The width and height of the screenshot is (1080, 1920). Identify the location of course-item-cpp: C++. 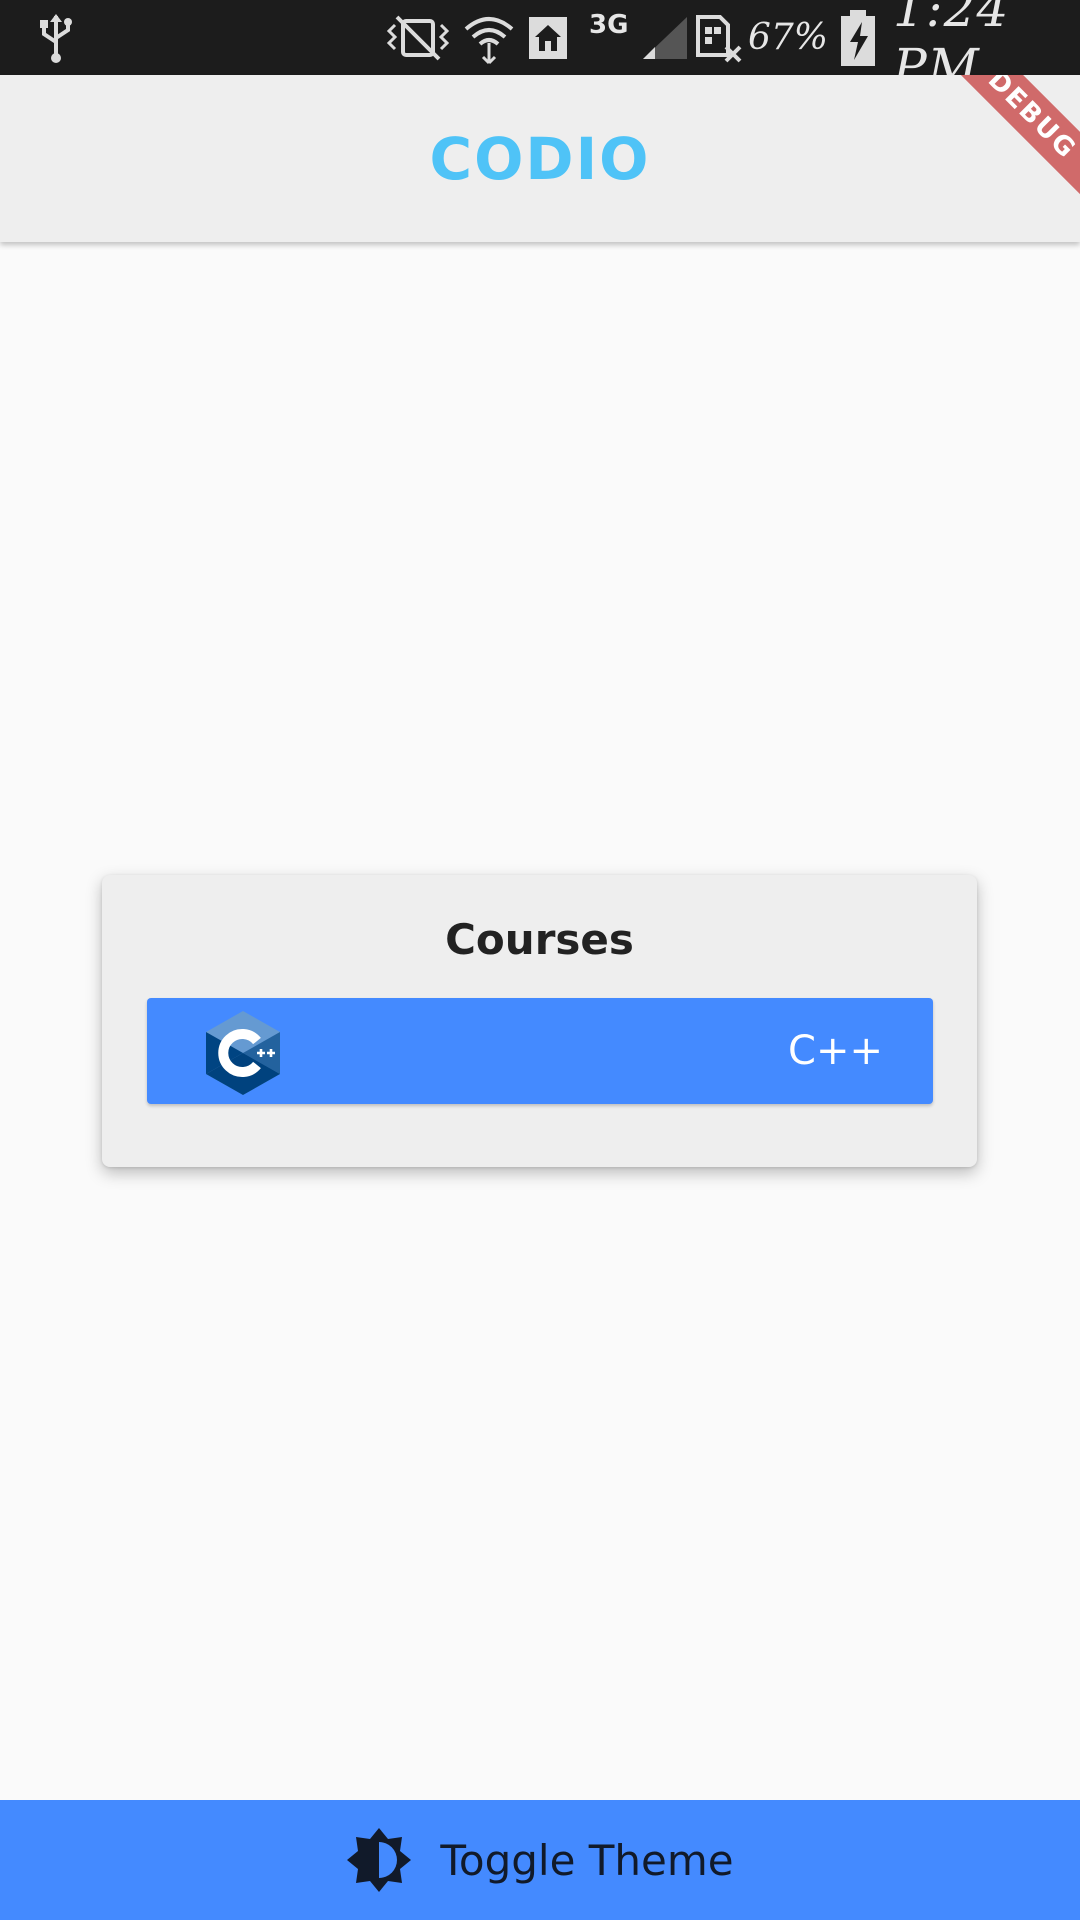
(540, 1051).